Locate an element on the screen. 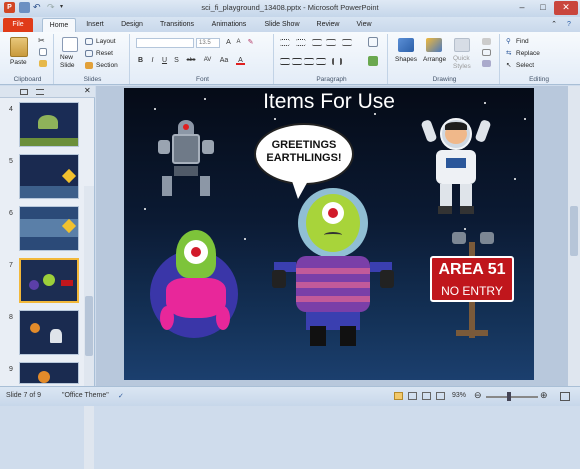  tab-slide-show: Slide Show is located at coordinates (282, 25).